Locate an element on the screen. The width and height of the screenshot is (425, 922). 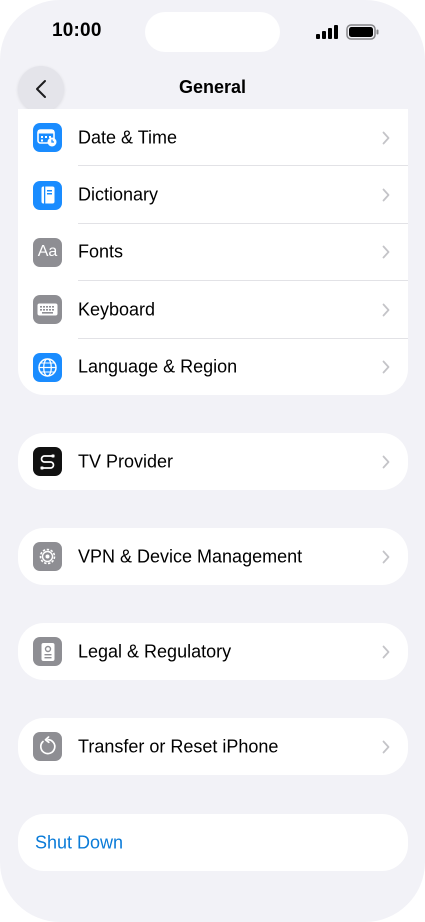
settings-group-transfer: Transfer or Reset iPhone is located at coordinates (213, 746).